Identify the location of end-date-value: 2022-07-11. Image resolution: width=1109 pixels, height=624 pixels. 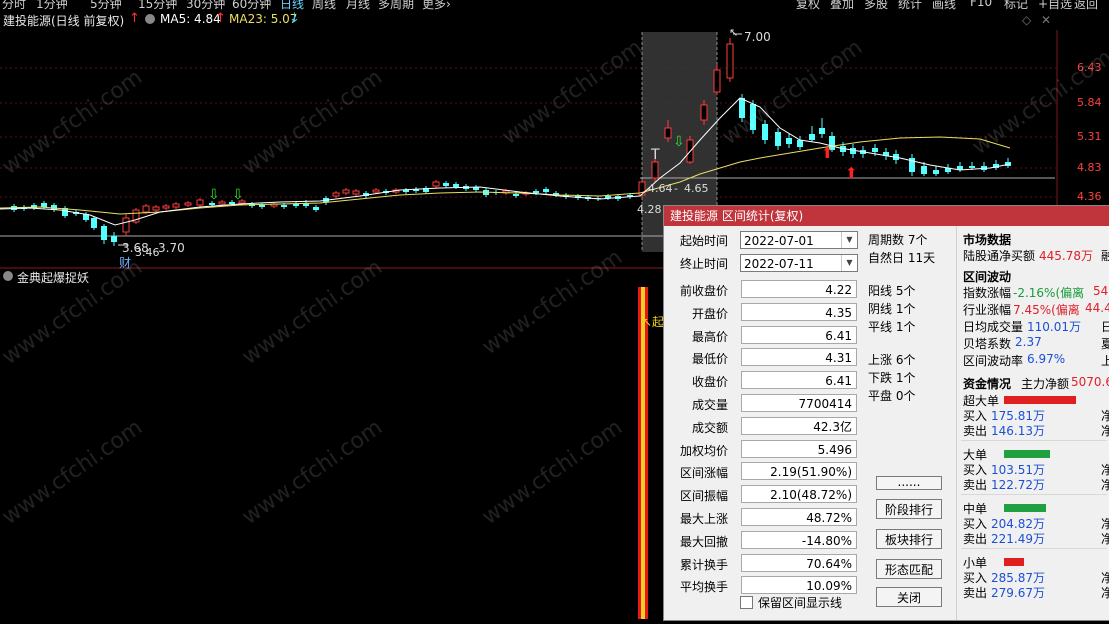
(779, 264).